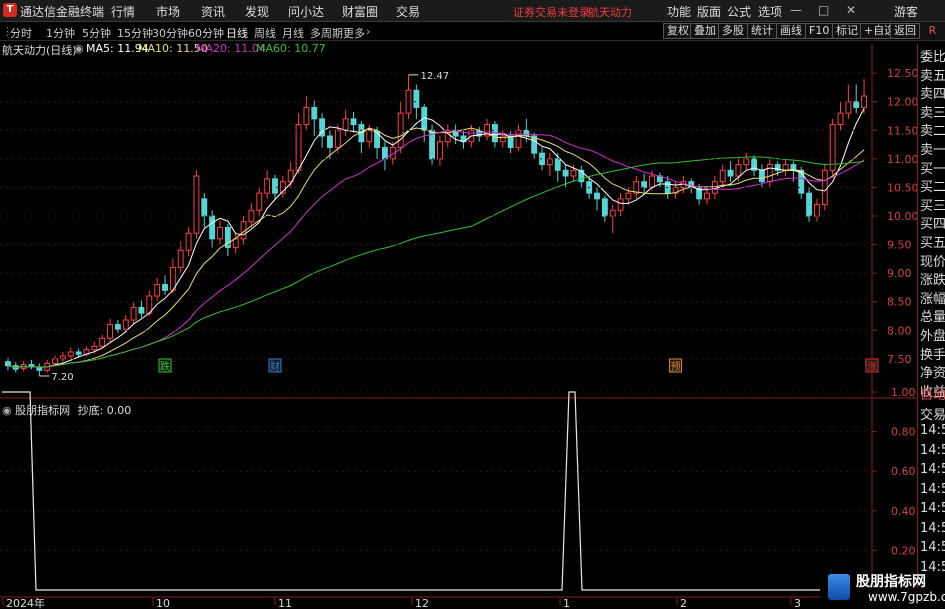  What do you see at coordinates (899, 359) in the screenshot?
I see `y-tick-label: 7.50` at bounding box center [899, 359].